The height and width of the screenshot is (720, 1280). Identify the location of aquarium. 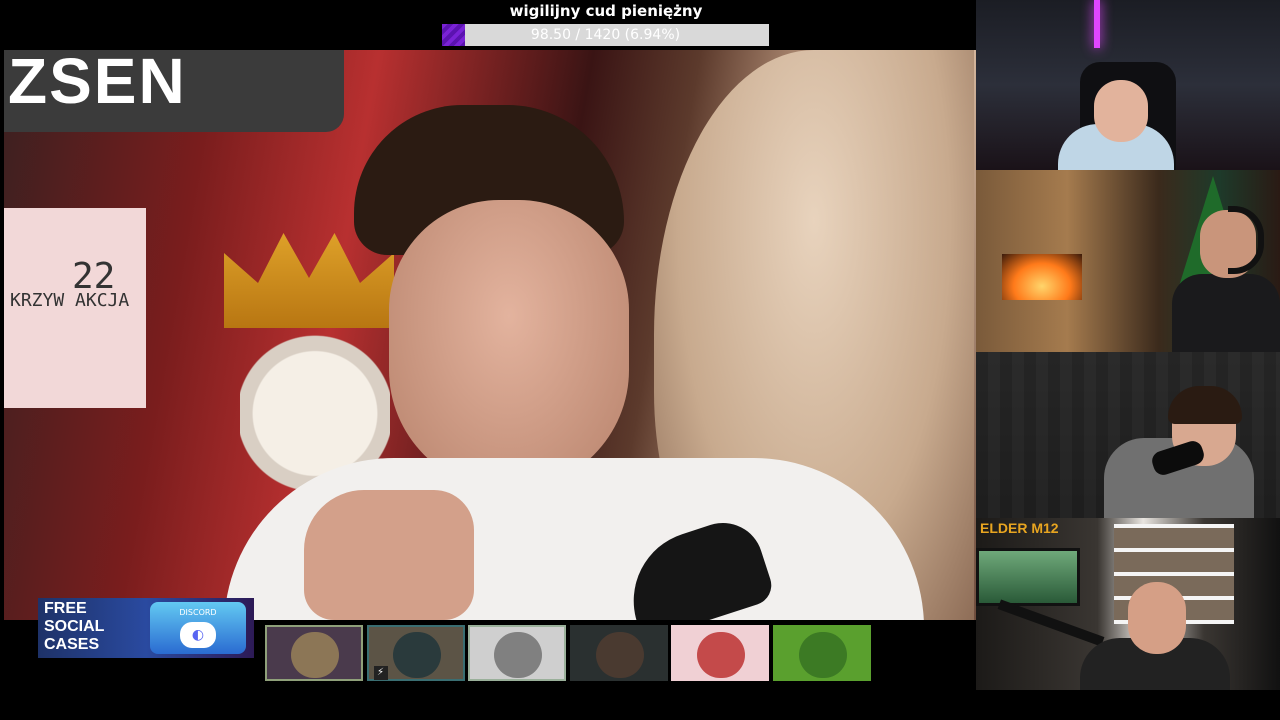
(1028, 577).